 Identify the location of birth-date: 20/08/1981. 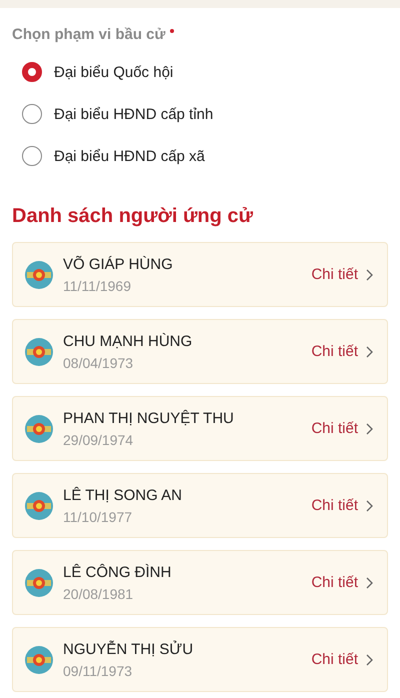
(98, 594).